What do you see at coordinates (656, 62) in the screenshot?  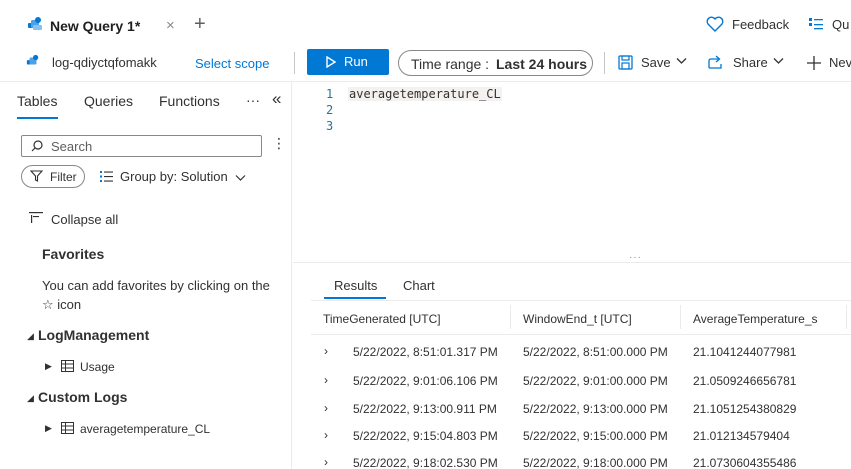 I see `save-button: Save` at bounding box center [656, 62].